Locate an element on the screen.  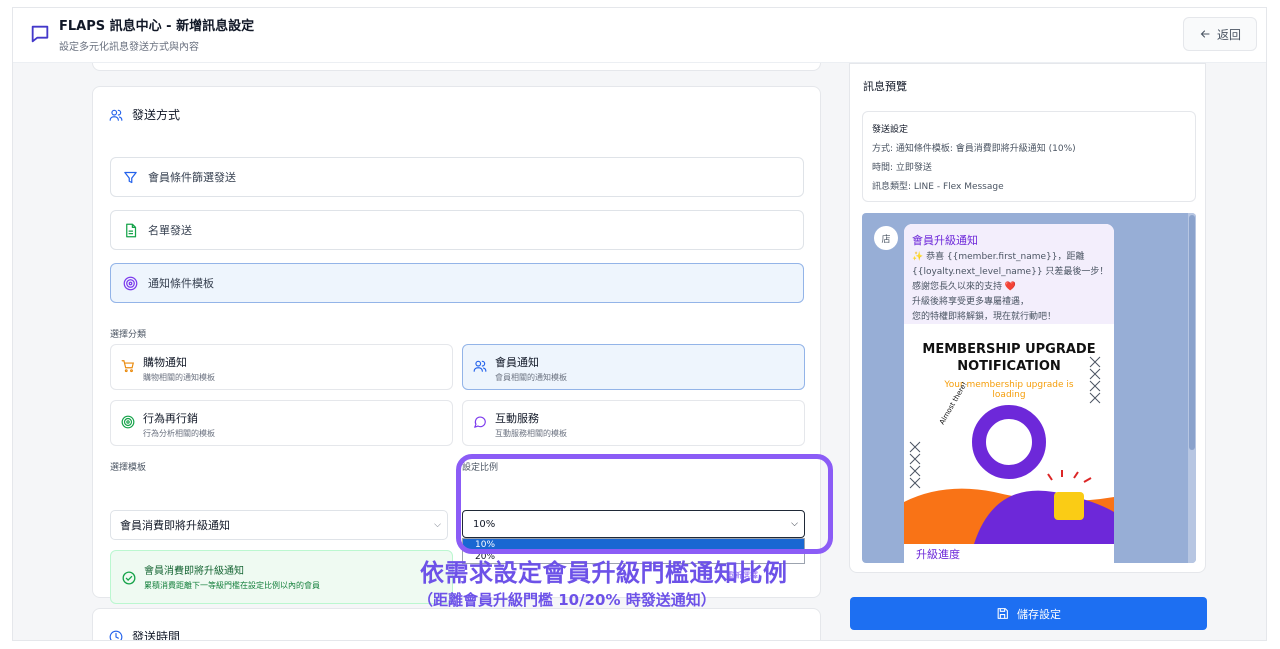
ratio-highlight-frame is located at coordinates (644, 504).